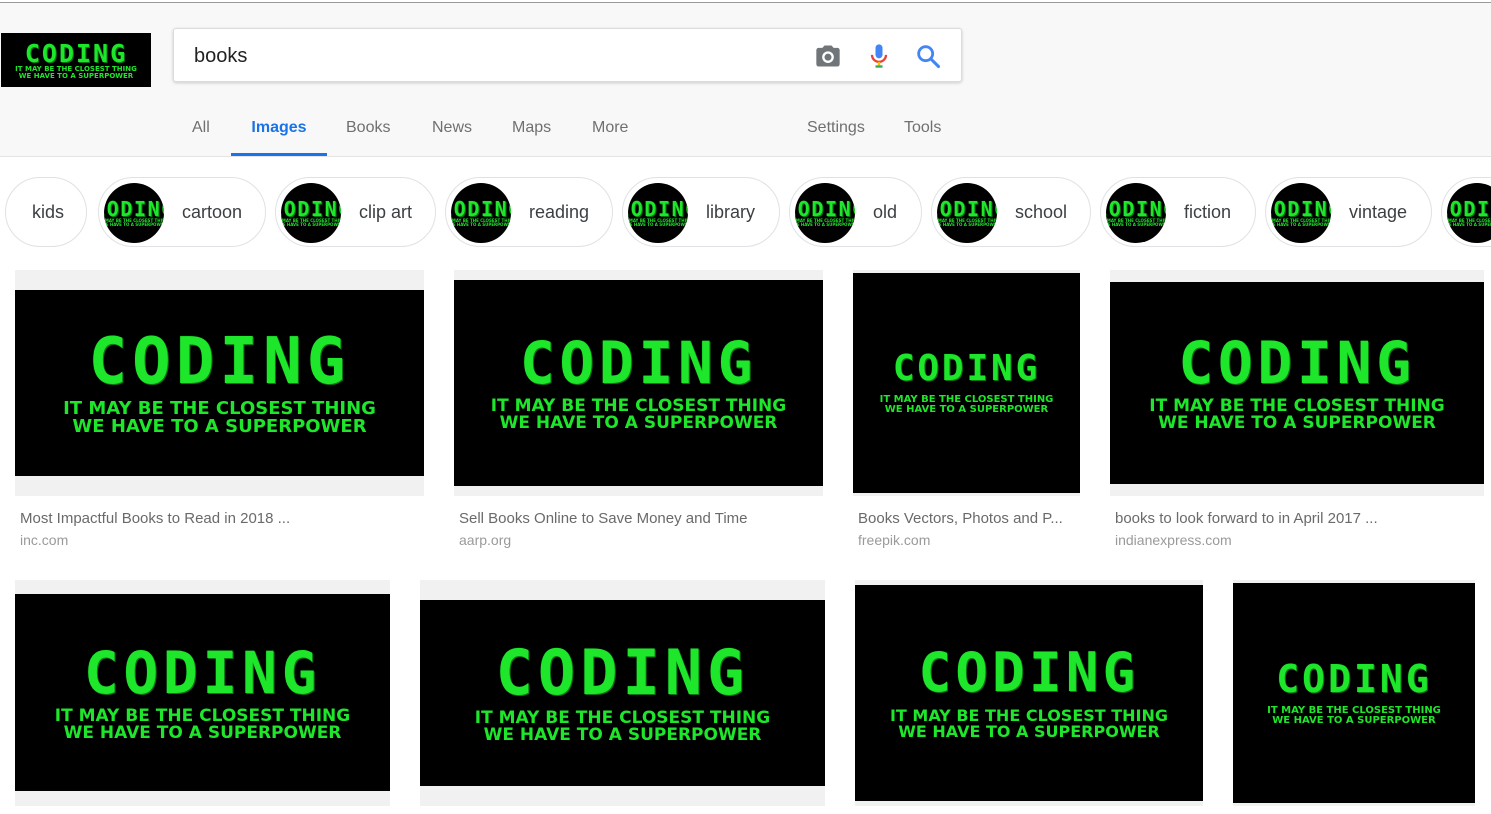 Image resolution: width=1491 pixels, height=814 pixels. What do you see at coordinates (494, 56) in the screenshot?
I see `search-input` at bounding box center [494, 56].